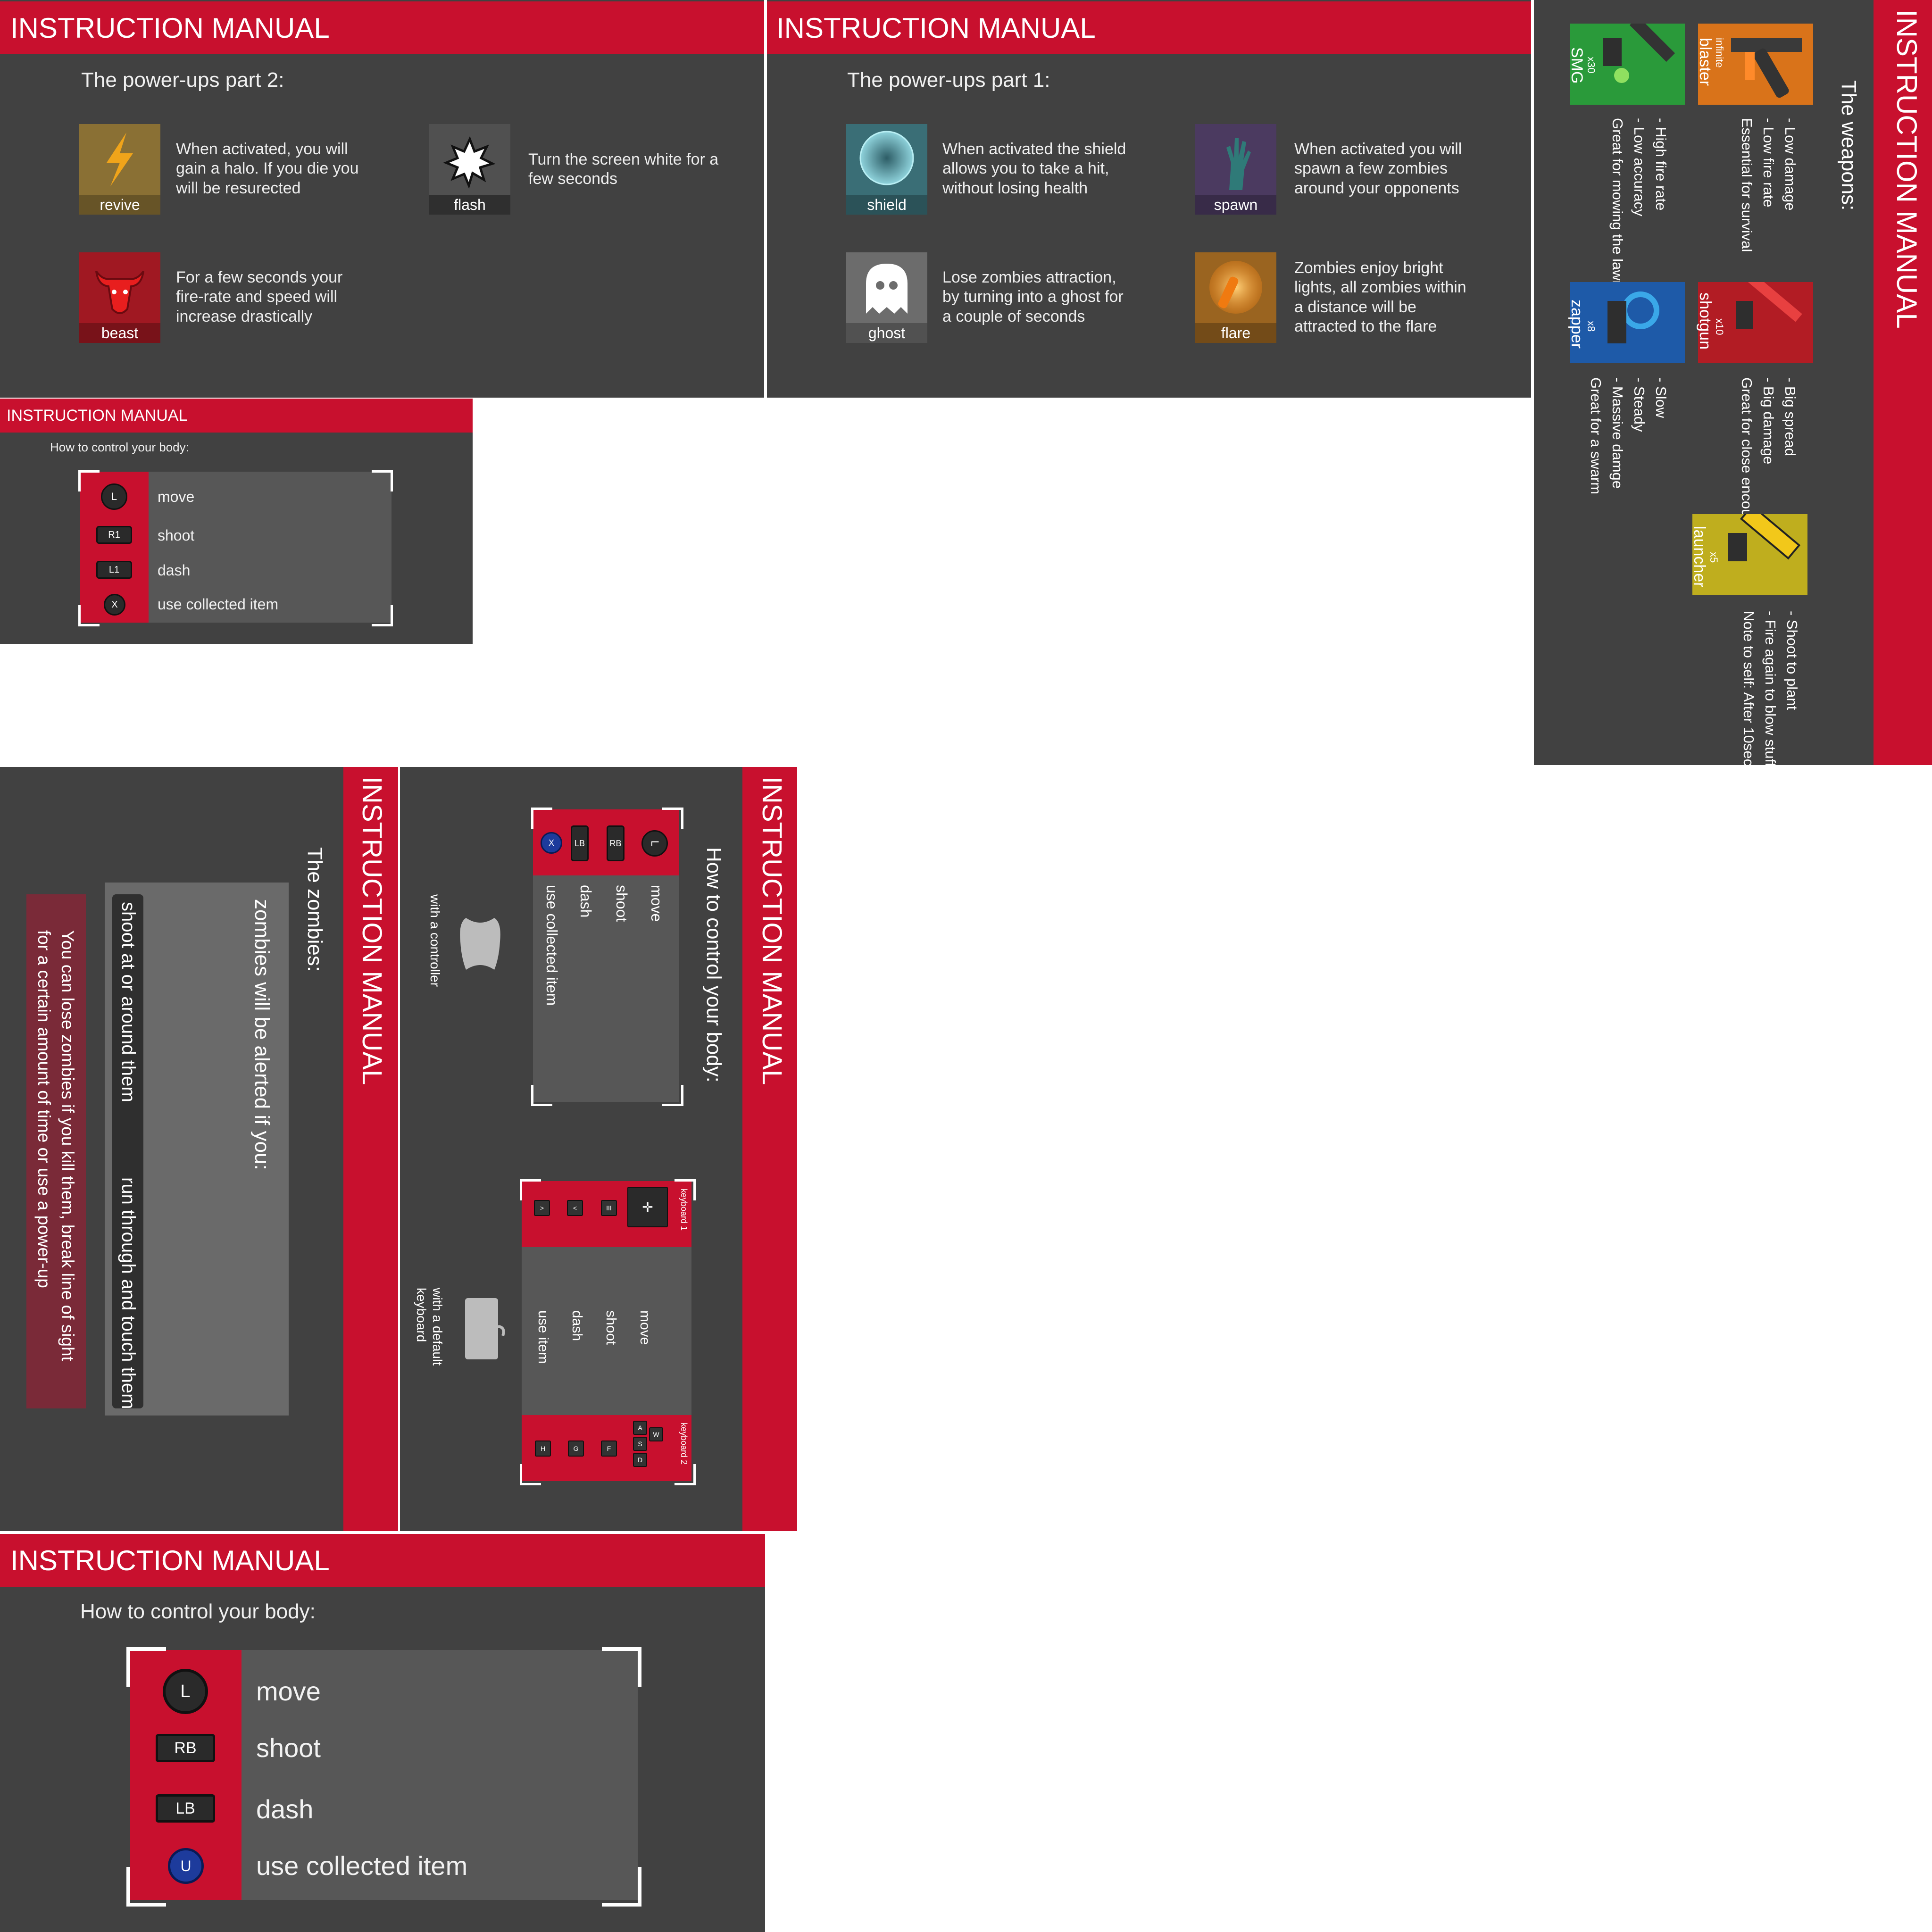 The image size is (1932, 1932). What do you see at coordinates (119, 292) in the screenshot?
I see `bull-head-icon` at bounding box center [119, 292].